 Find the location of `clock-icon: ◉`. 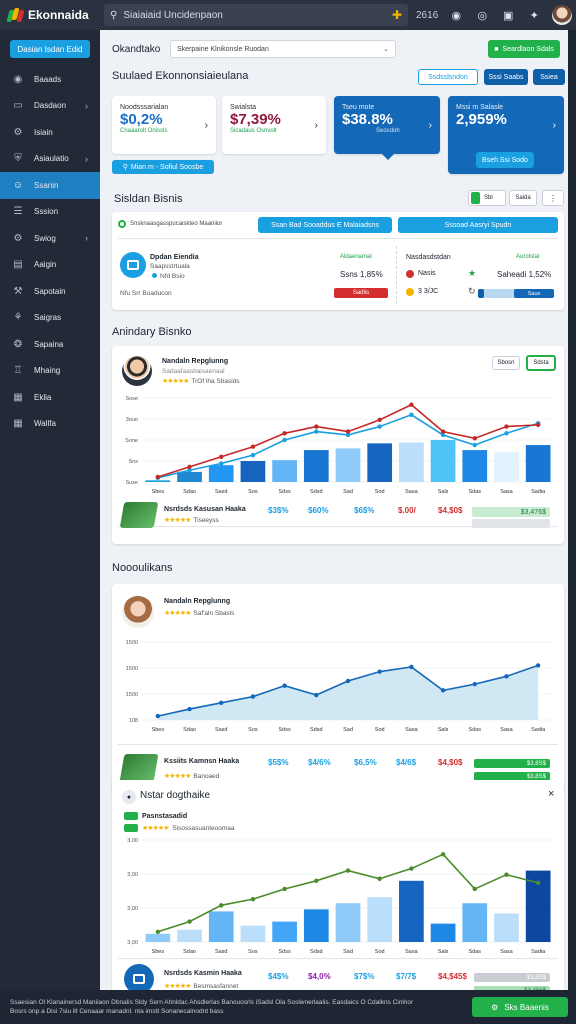

clock-icon: ◉ is located at coordinates (456, 15).